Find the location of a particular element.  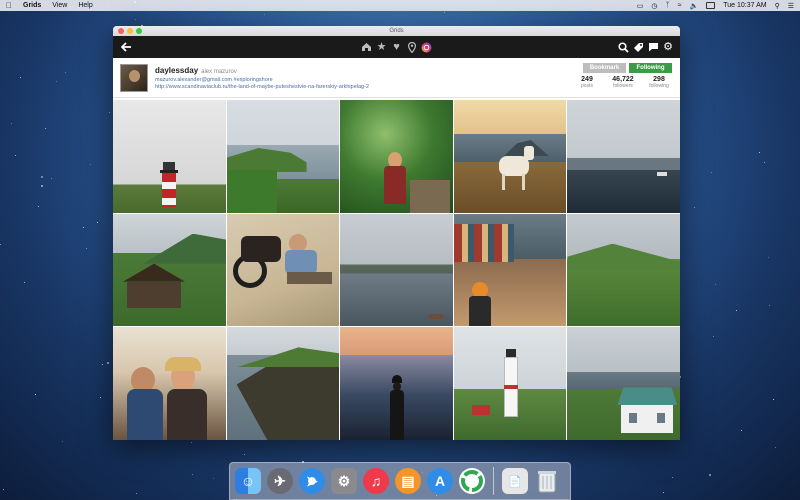

safari-icon: ➤ is located at coordinates (312, 481).